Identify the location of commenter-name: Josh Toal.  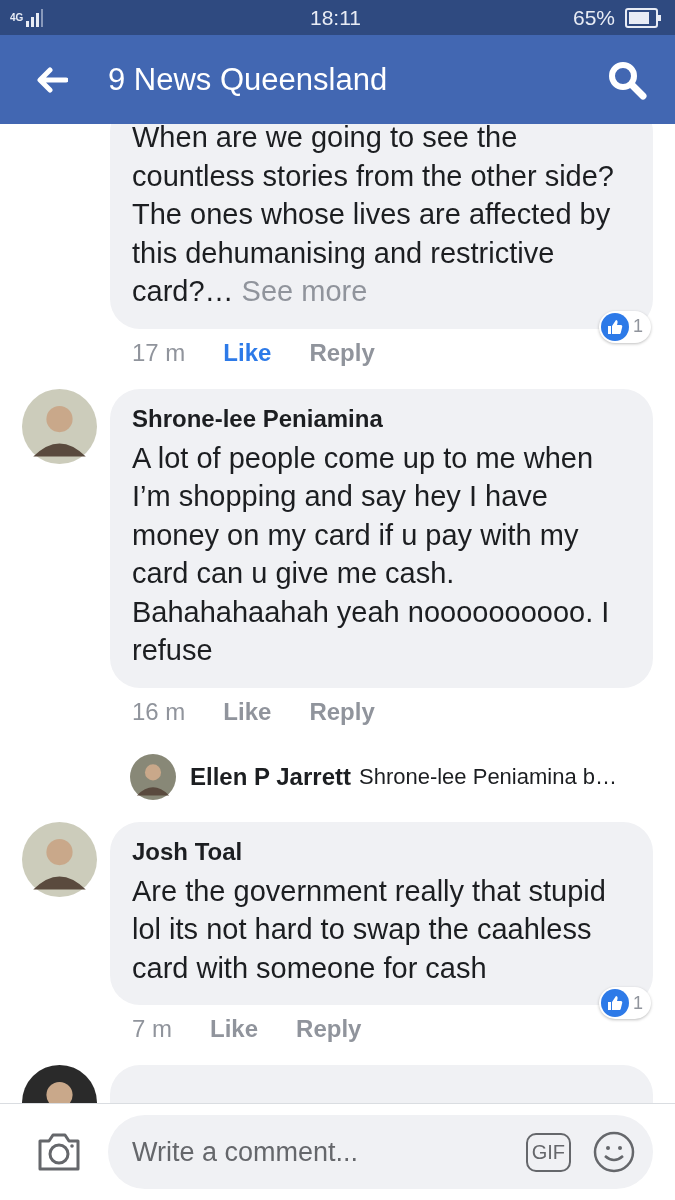
(381, 851).